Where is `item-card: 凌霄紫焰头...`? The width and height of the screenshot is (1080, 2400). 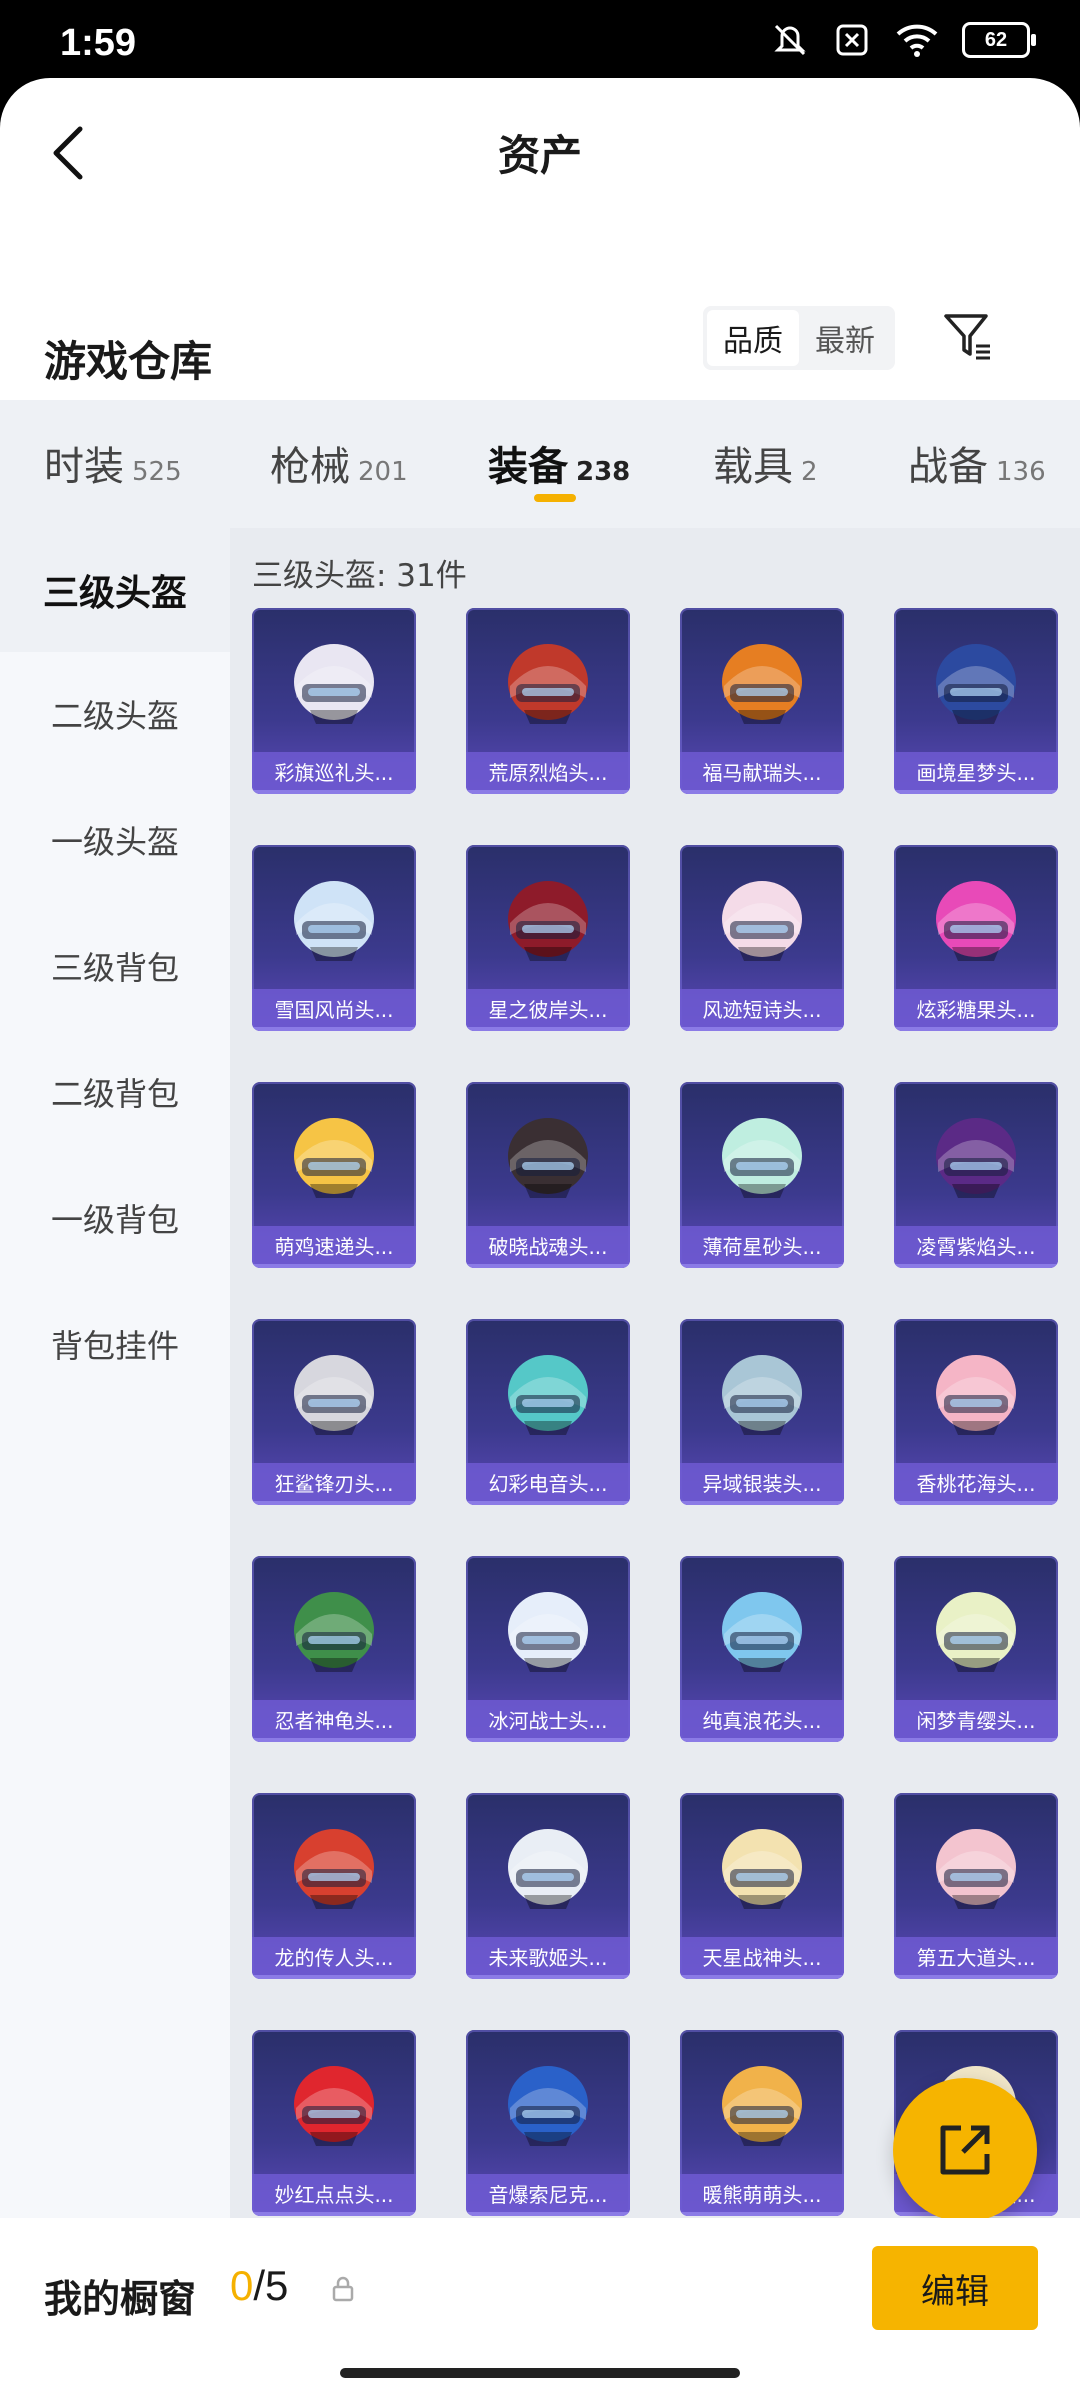 item-card: 凌霄紫焰头... is located at coordinates (976, 1175).